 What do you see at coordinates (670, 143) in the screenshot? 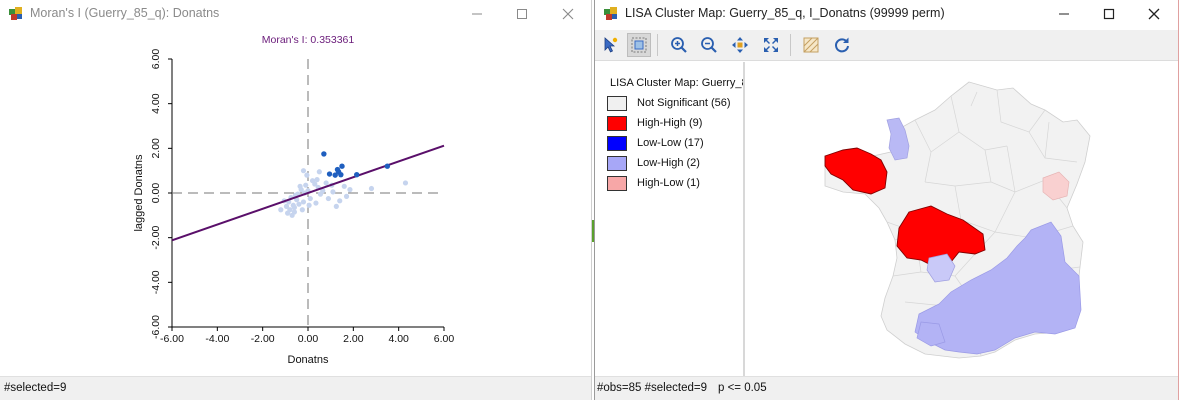
I see `legend-label: Low-Low (17)` at bounding box center [670, 143].